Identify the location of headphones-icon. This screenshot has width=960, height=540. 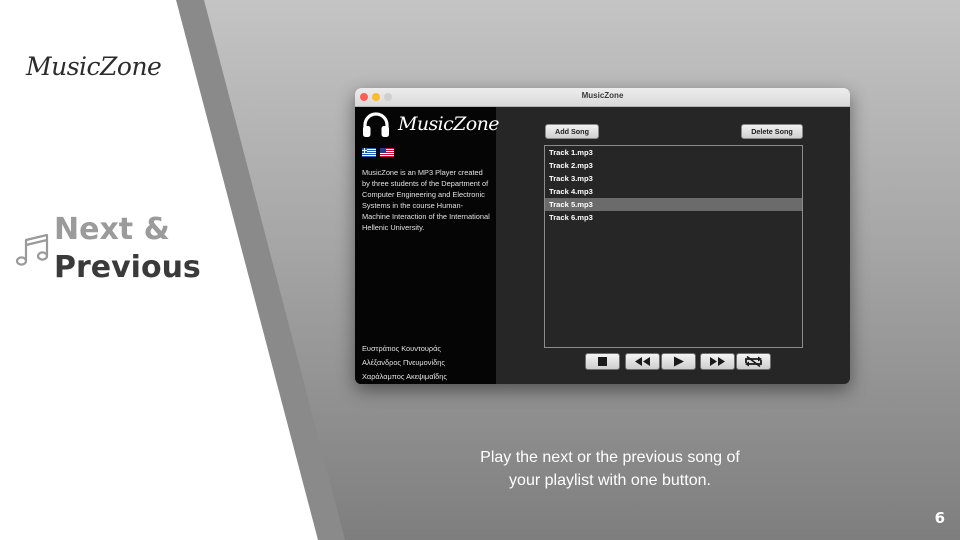
(376, 124).